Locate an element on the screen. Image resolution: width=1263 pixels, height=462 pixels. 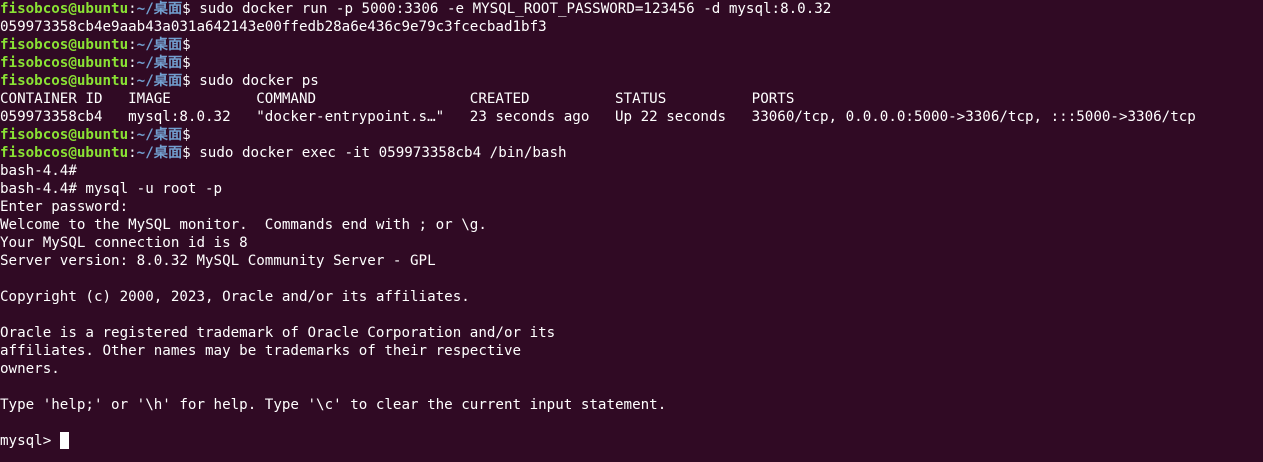
command-text: sudo docker ps is located at coordinates (259, 81).